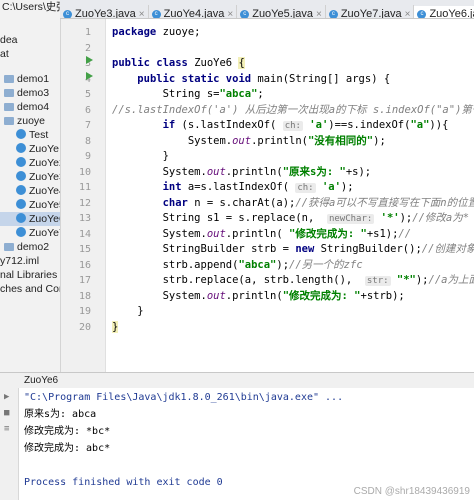 This screenshot has width=474, height=500. Describe the element at coordinates (84, 265) in the screenshot. I see `line-number: 16` at that location.